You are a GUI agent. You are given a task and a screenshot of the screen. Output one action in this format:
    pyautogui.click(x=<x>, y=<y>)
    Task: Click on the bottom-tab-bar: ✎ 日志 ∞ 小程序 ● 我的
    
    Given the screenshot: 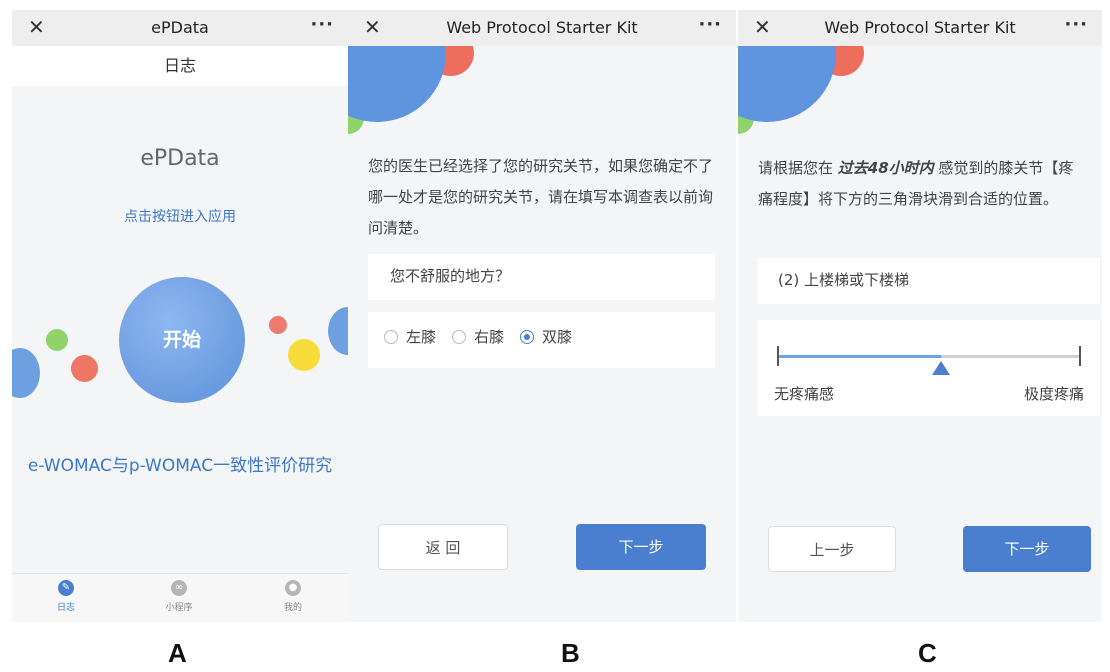 What is the action you would take?
    pyautogui.click(x=180, y=597)
    